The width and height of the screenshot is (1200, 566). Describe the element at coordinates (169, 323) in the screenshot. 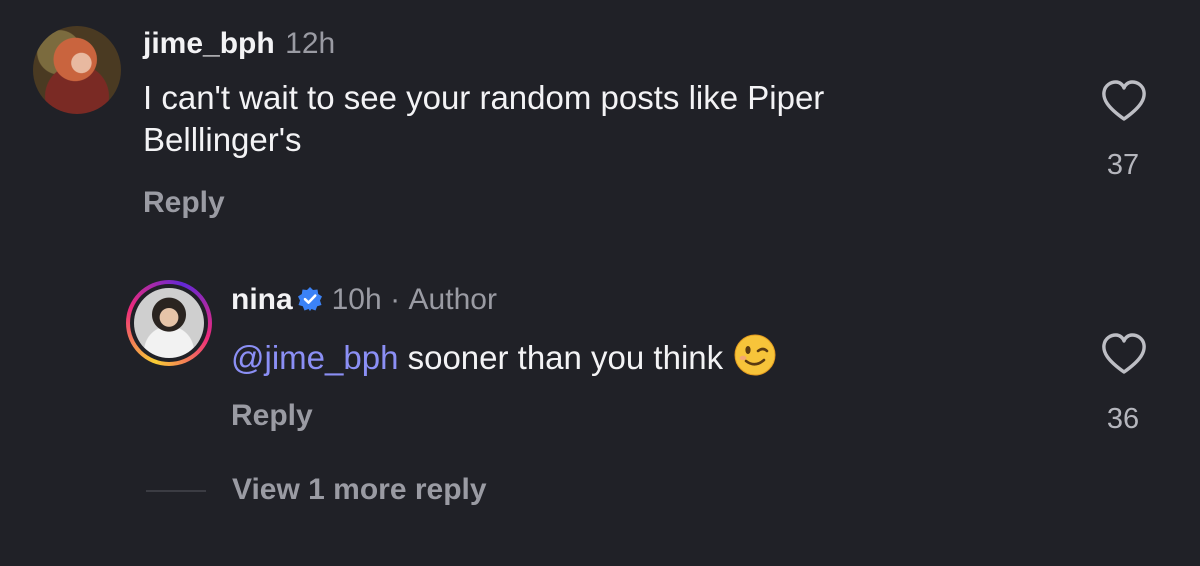

I see `avatar-nina` at that location.